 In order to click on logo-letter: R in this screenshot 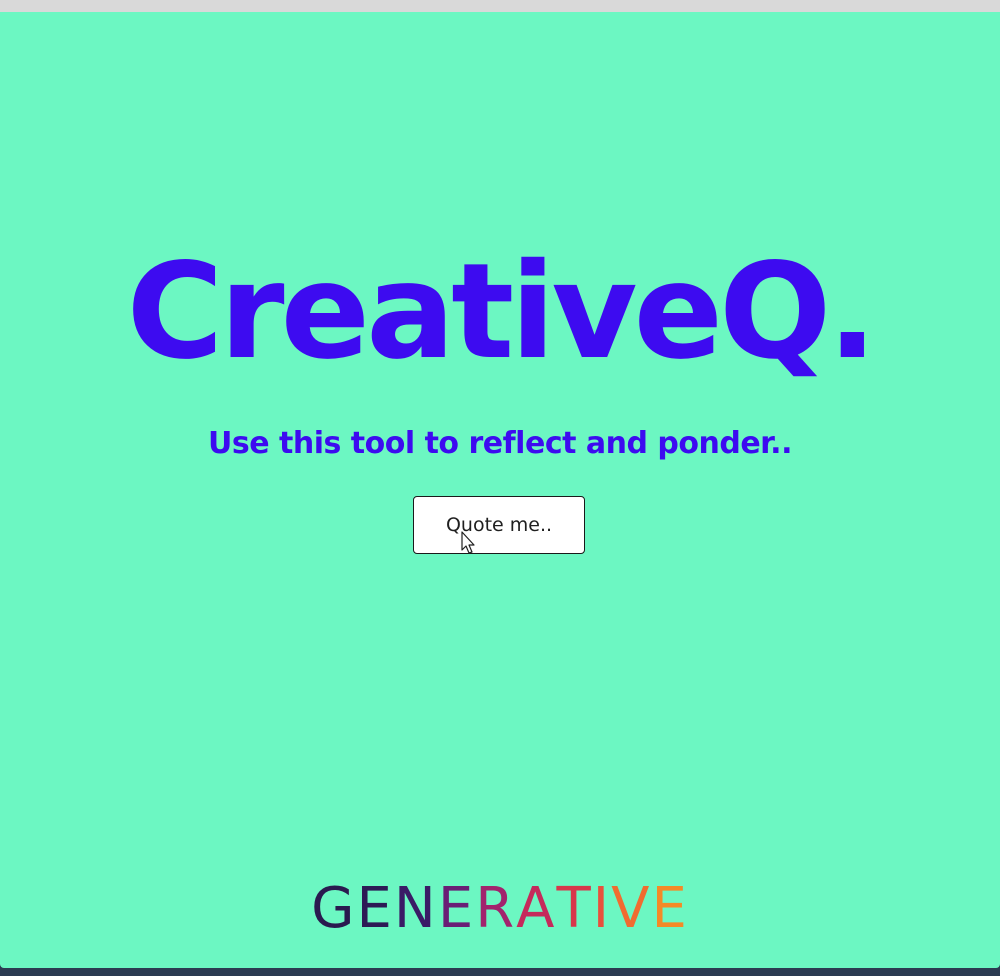, I will do `click(496, 908)`.